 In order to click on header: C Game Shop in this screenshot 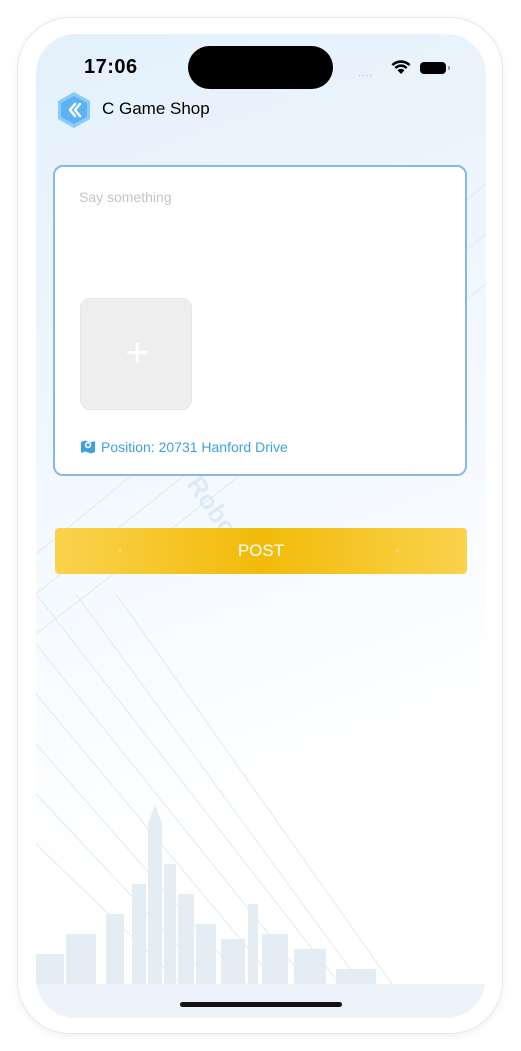, I will do `click(264, 110)`.